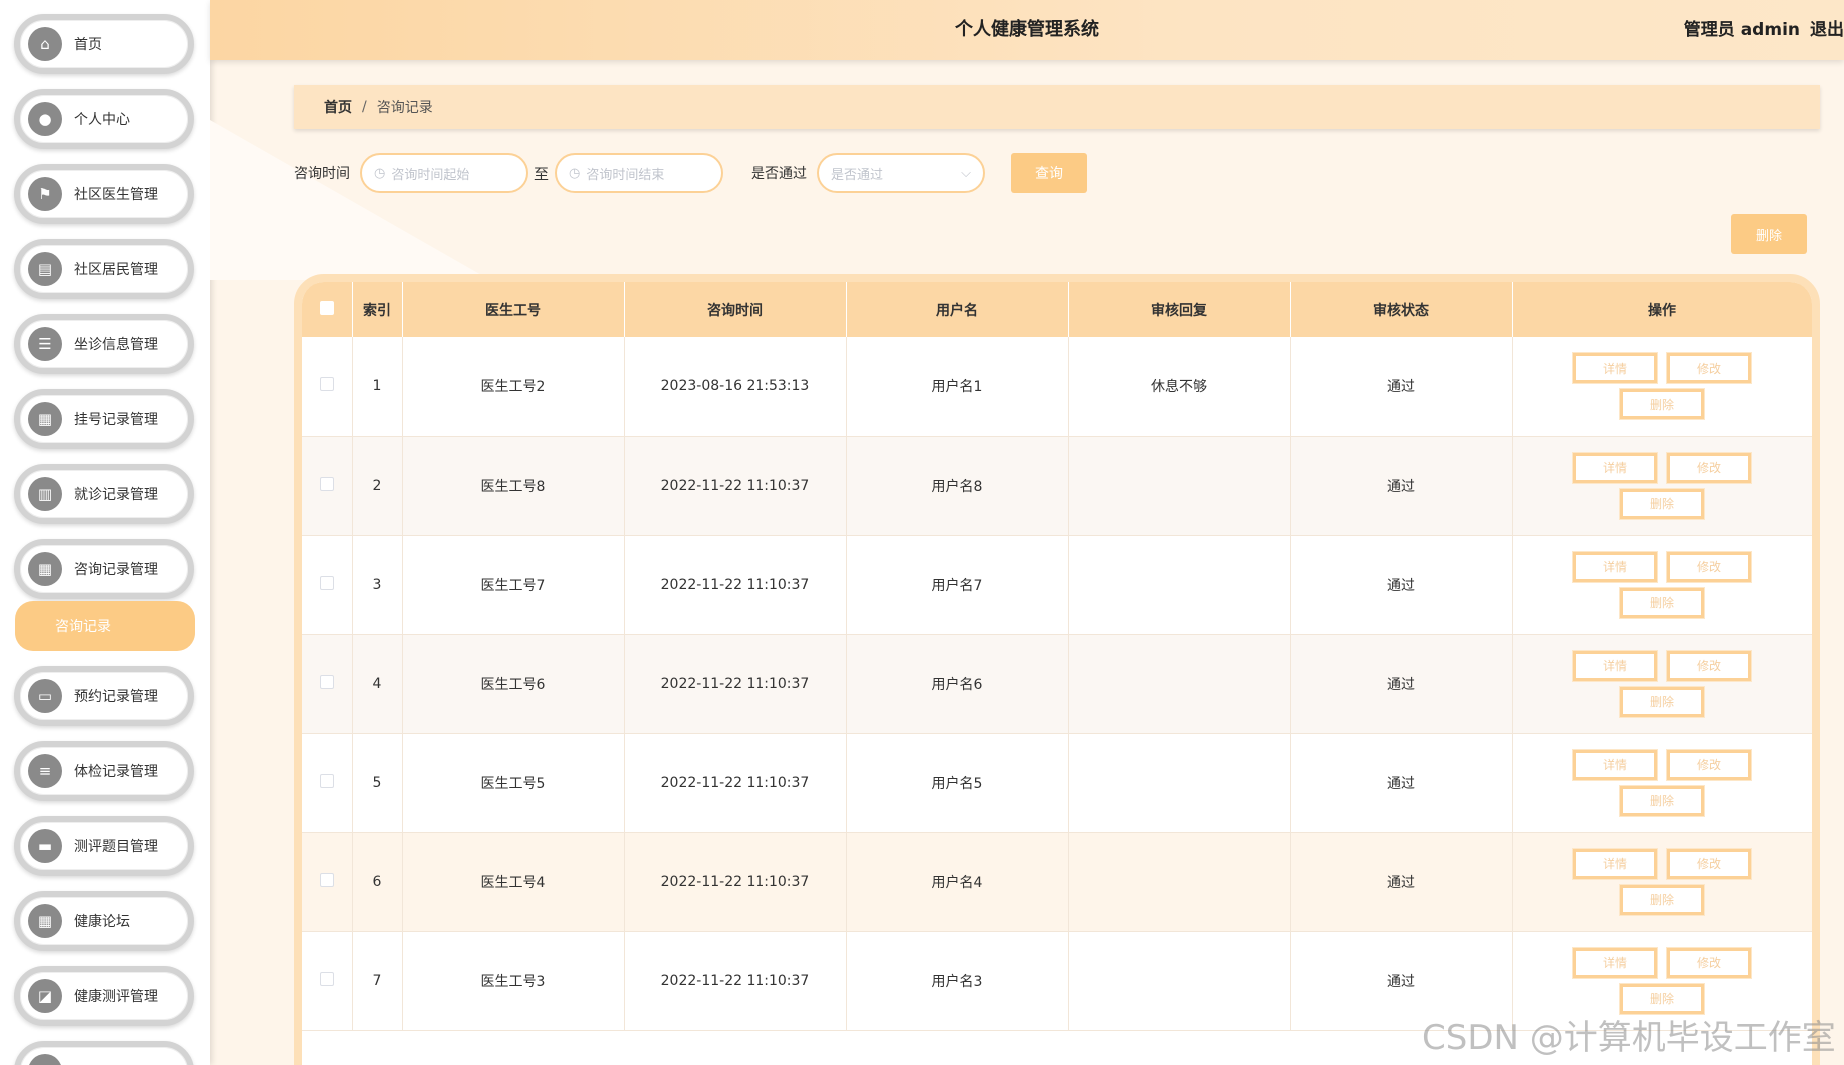 The height and width of the screenshot is (1065, 1844). I want to click on sidebar-item-consultation: ▦ 咨询记录管理, so click(104, 569).